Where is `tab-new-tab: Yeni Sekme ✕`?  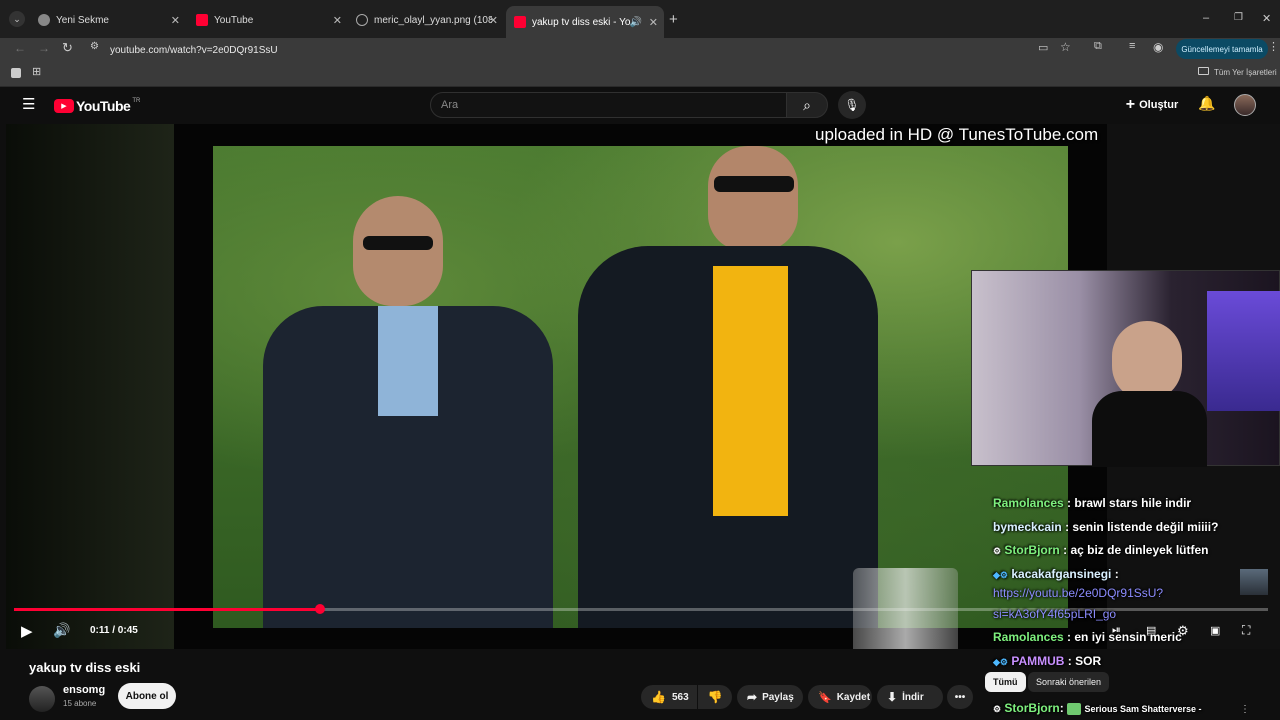
tab-new-tab: Yeni Sekme ✕ is located at coordinates (109, 20).